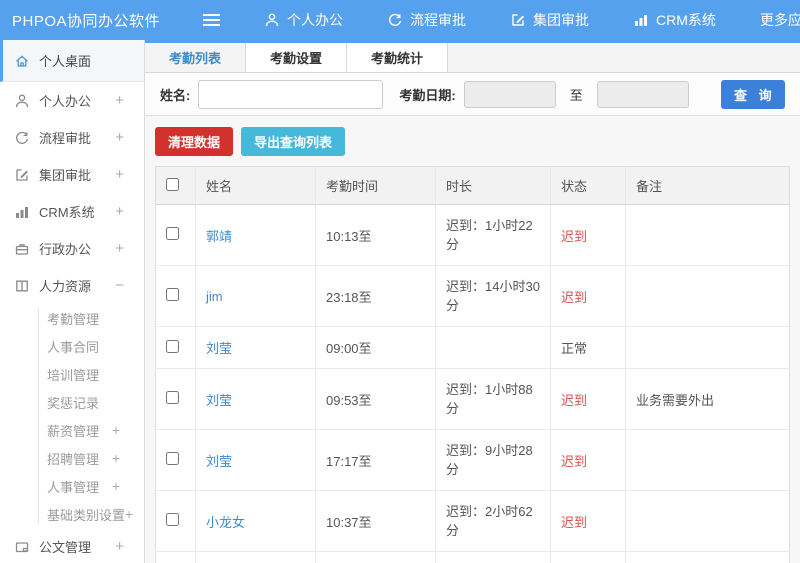 This screenshot has height=563, width=800. What do you see at coordinates (509, 94) in the screenshot?
I see `date-from-input` at bounding box center [509, 94].